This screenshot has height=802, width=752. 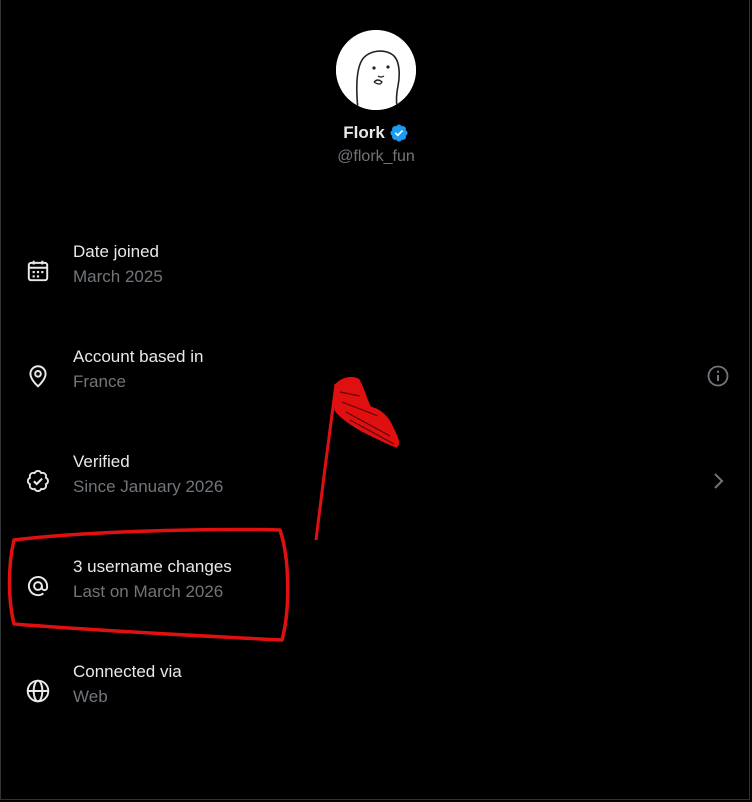 I want to click on row-title: Verified, so click(x=101, y=461).